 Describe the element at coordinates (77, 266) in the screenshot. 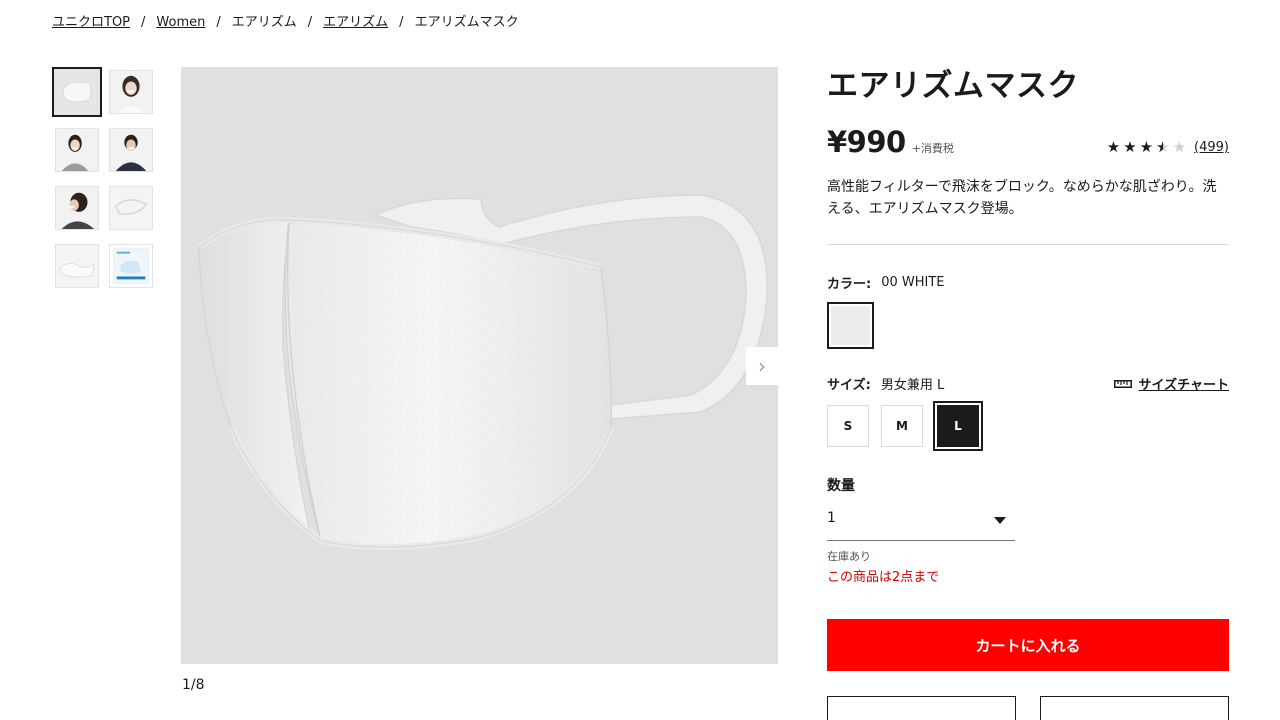

I see `thumbnail-mask-flat` at that location.